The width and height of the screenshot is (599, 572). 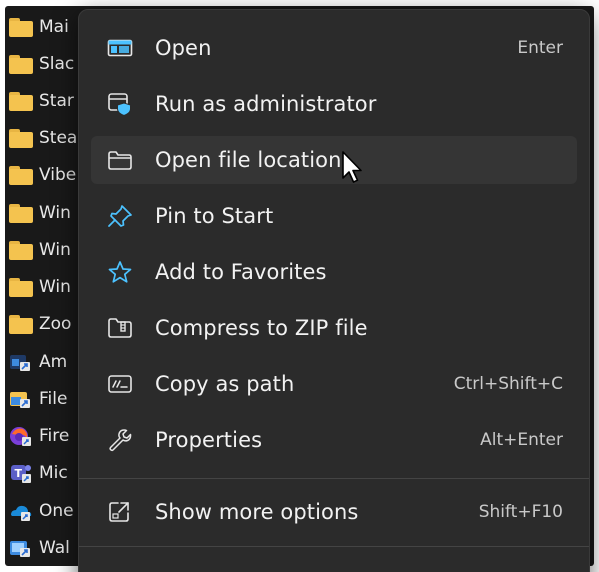 I want to click on menu-item-open-file-location: Open file location, so click(x=334, y=160).